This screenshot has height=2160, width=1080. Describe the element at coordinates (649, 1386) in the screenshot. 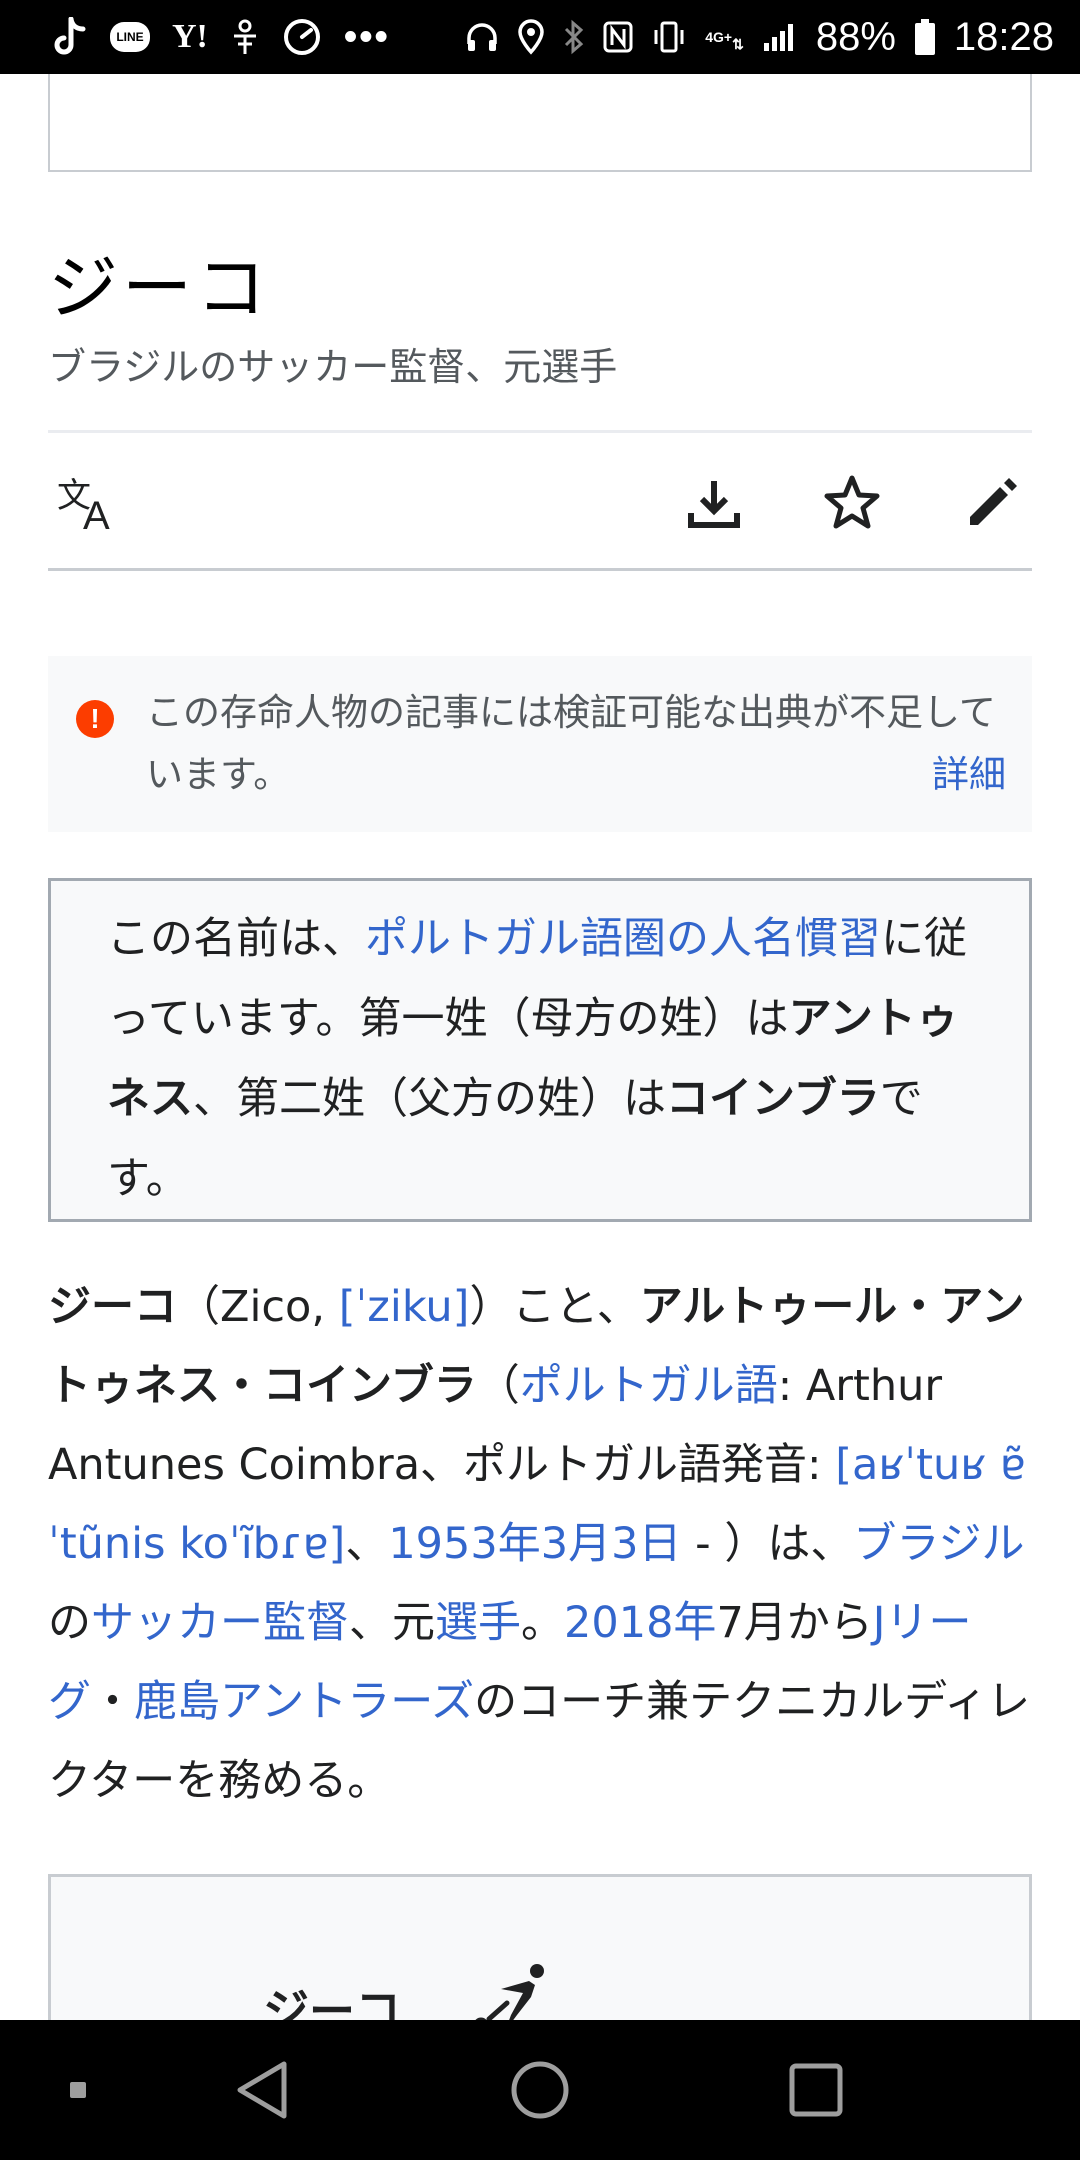

I see `portuguese-language-link: ポルトガル語` at that location.